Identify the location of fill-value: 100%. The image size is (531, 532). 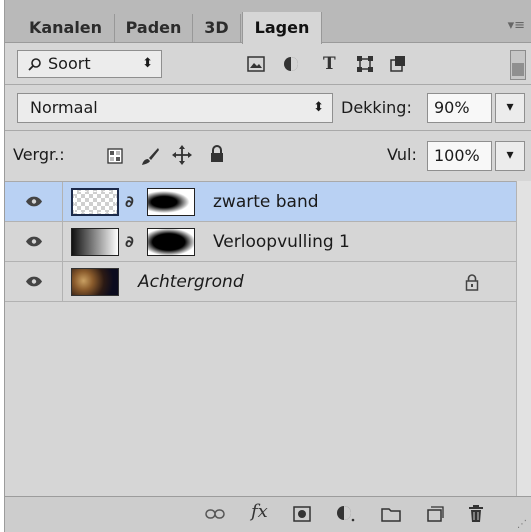
(457, 155).